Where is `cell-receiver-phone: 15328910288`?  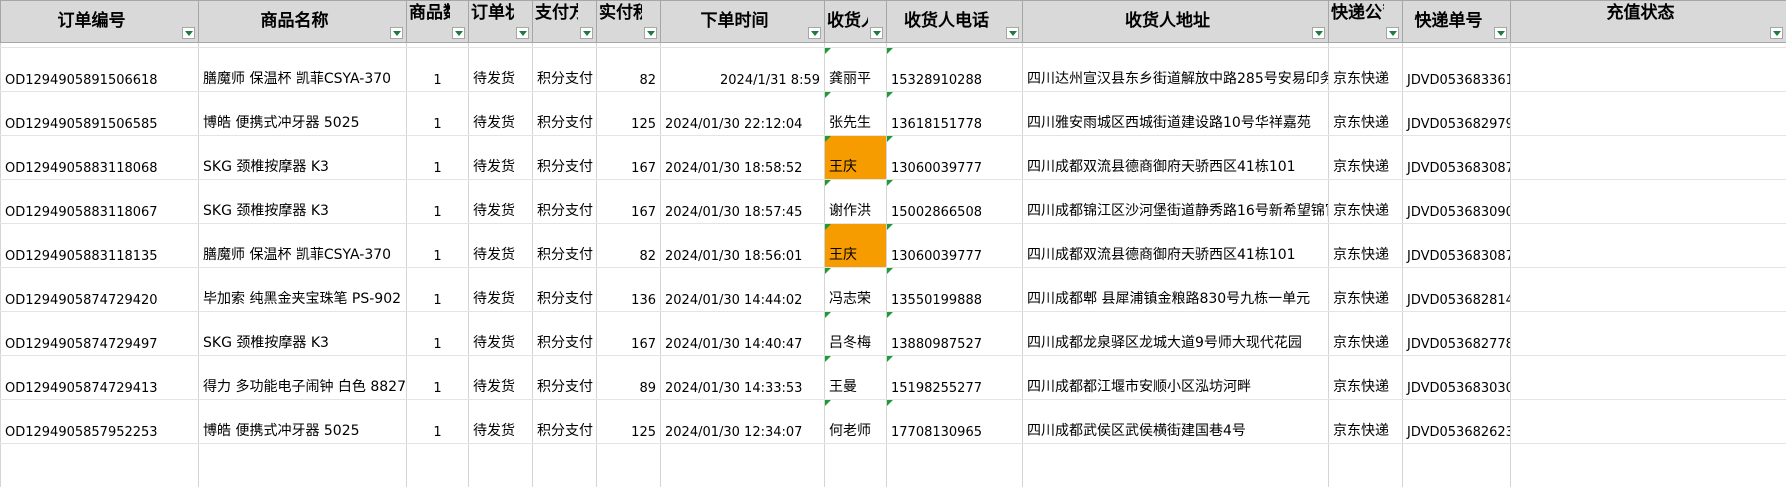
cell-receiver-phone: 15328910288 is located at coordinates (955, 70).